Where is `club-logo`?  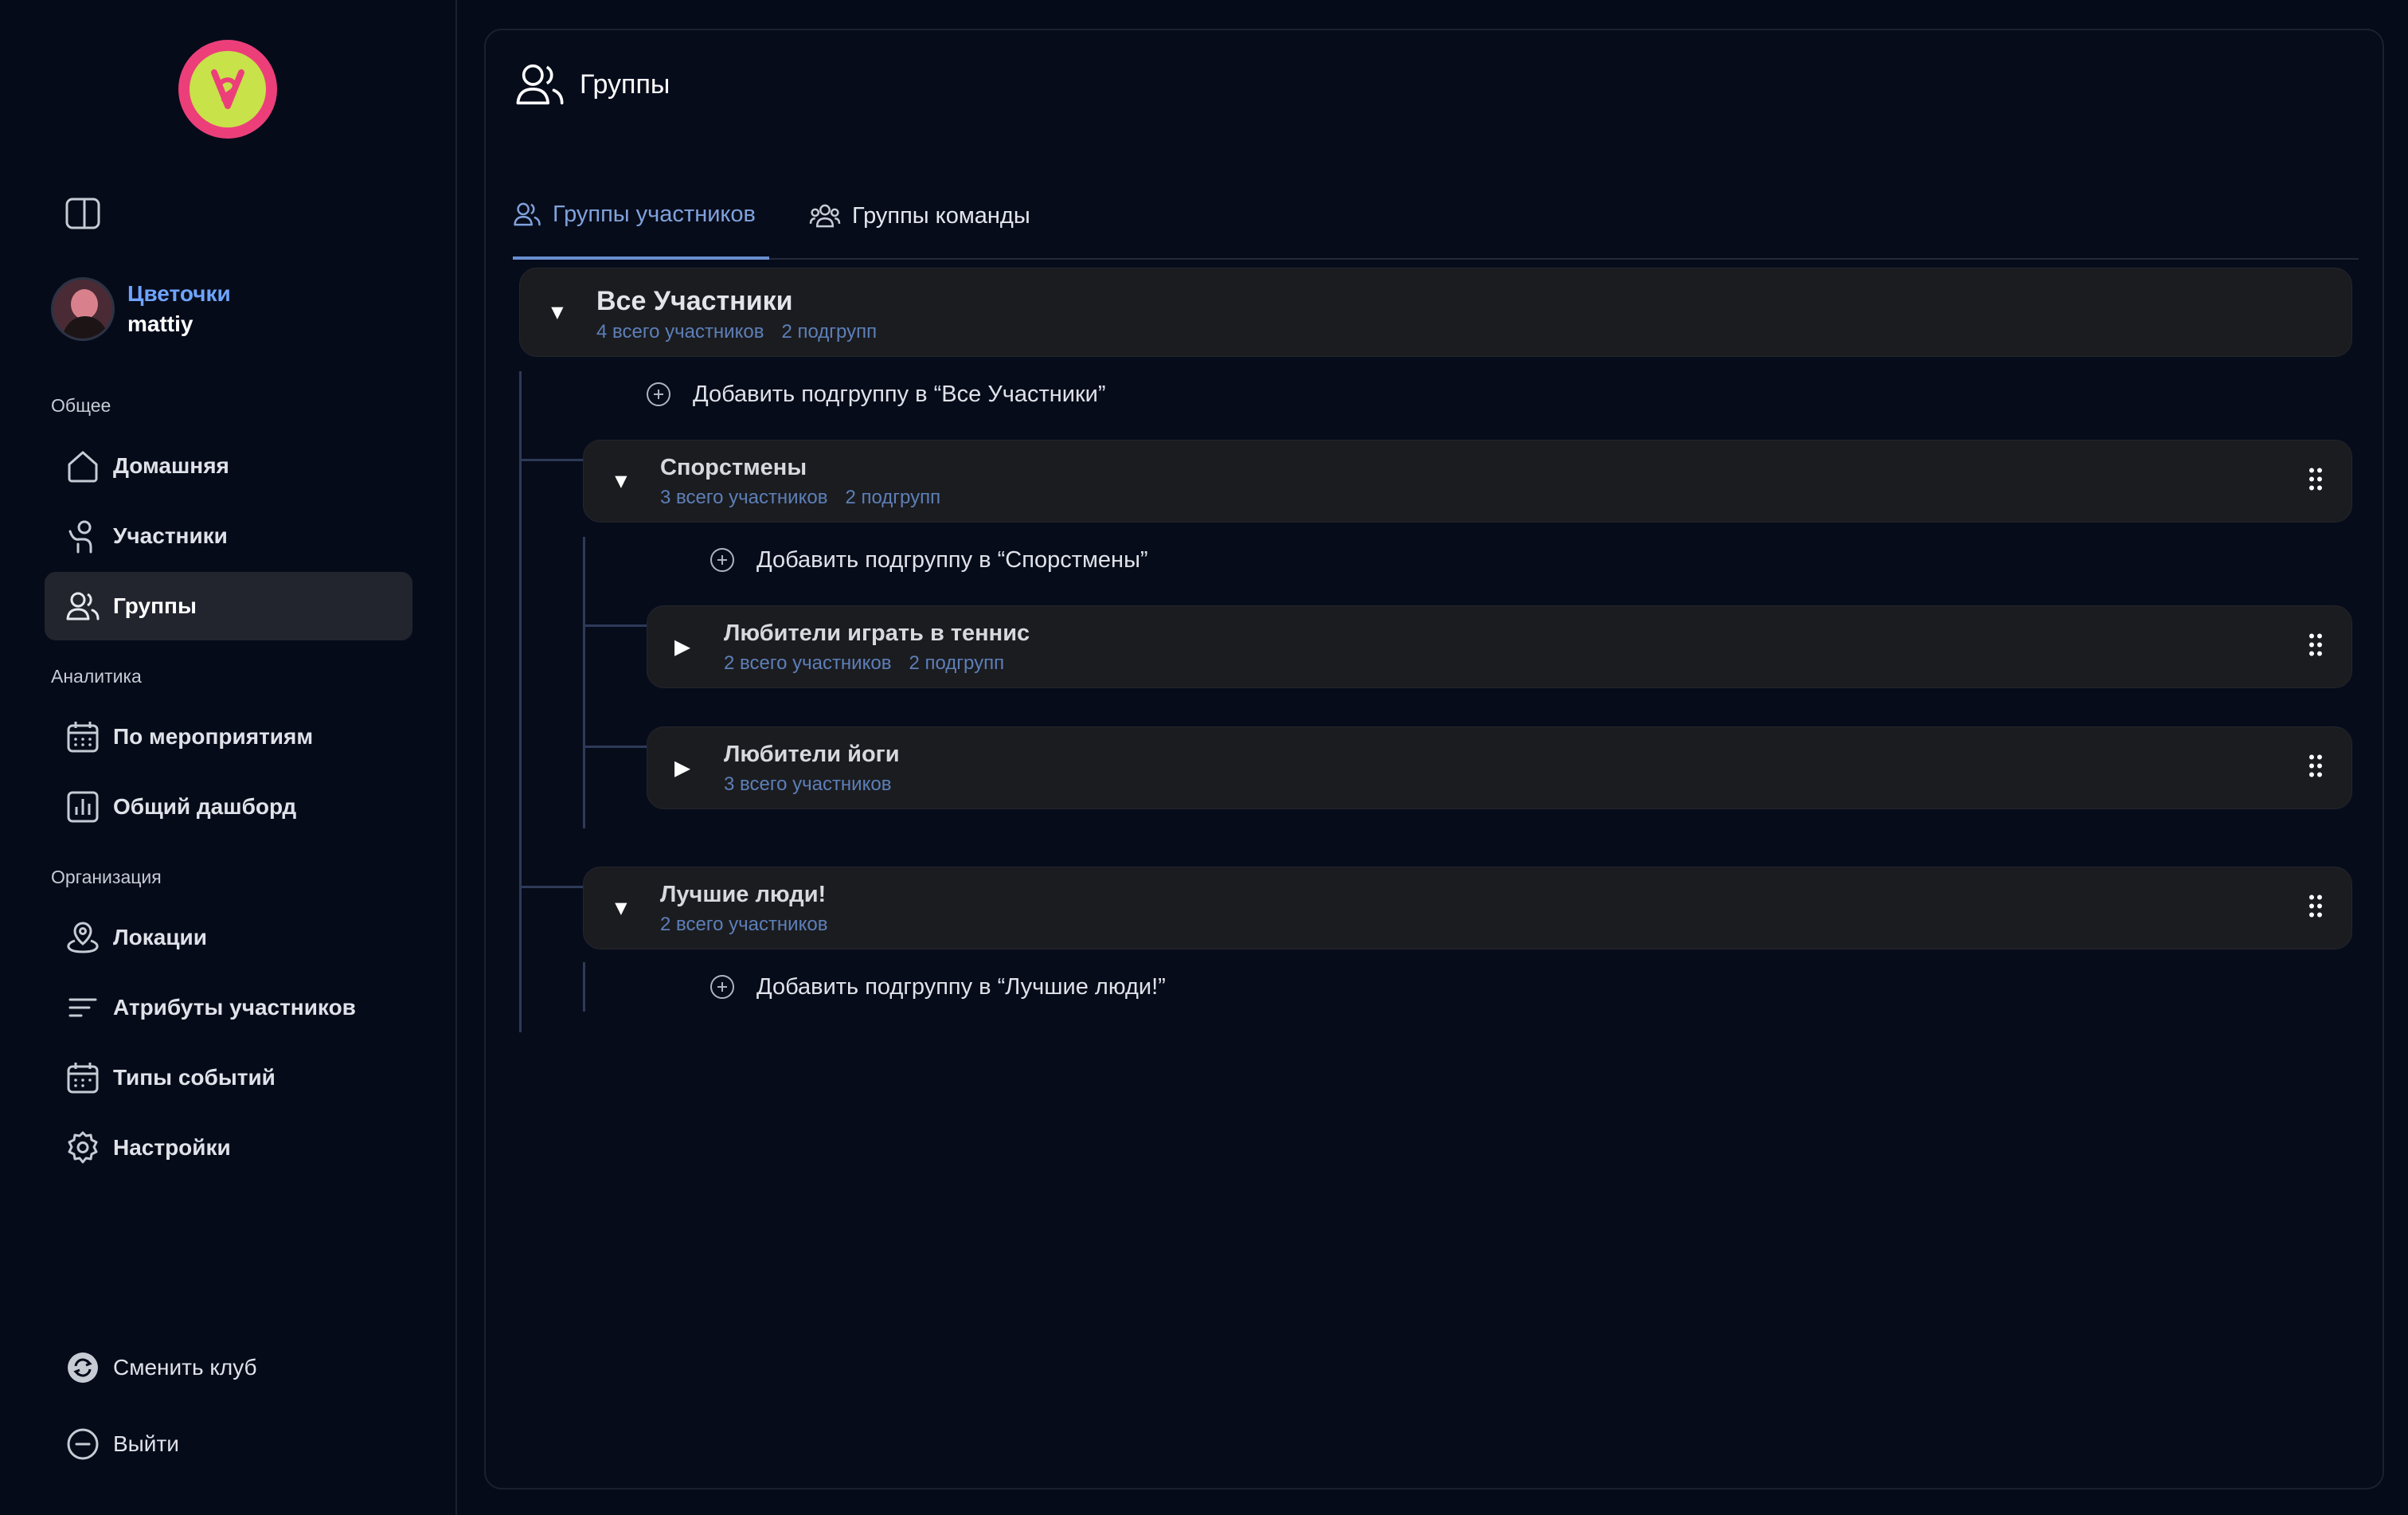 club-logo is located at coordinates (227, 89).